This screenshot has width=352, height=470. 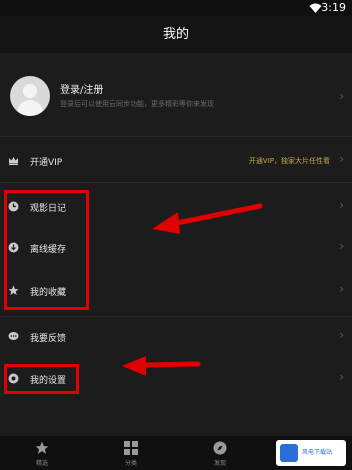 I want to click on login-subtitle: 登录后可以使用云同步功能，更多精彩等你来发现, so click(x=137, y=104).